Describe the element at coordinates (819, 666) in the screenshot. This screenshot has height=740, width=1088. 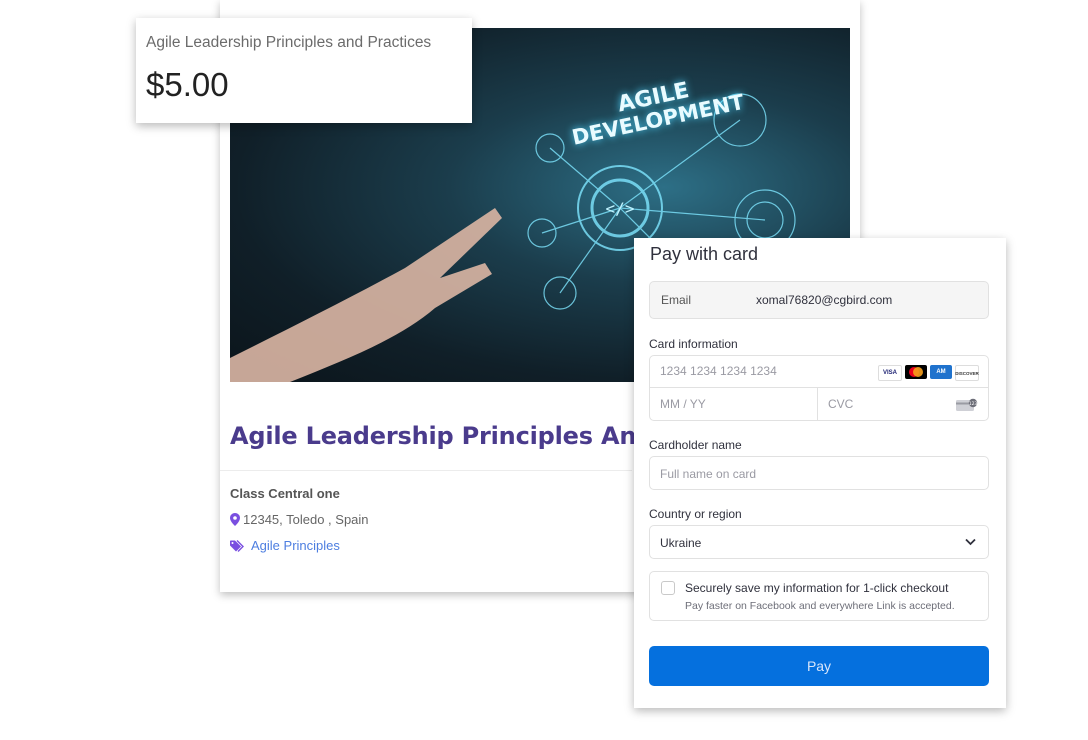
I see `pay-button: Pay` at that location.